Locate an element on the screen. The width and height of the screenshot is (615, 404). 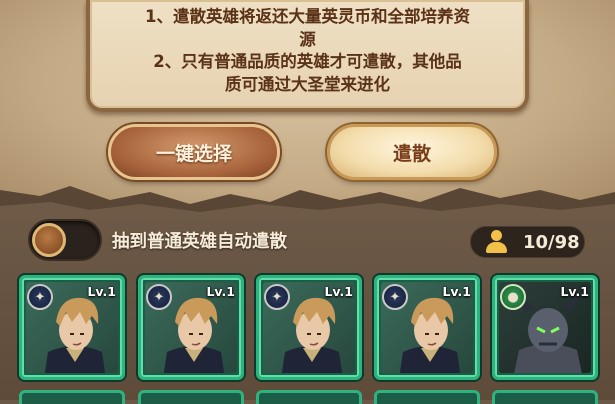
info-line-1: 1、遣散英雄将返还大量英灵币和全部培养资 is located at coordinates (307, 16).